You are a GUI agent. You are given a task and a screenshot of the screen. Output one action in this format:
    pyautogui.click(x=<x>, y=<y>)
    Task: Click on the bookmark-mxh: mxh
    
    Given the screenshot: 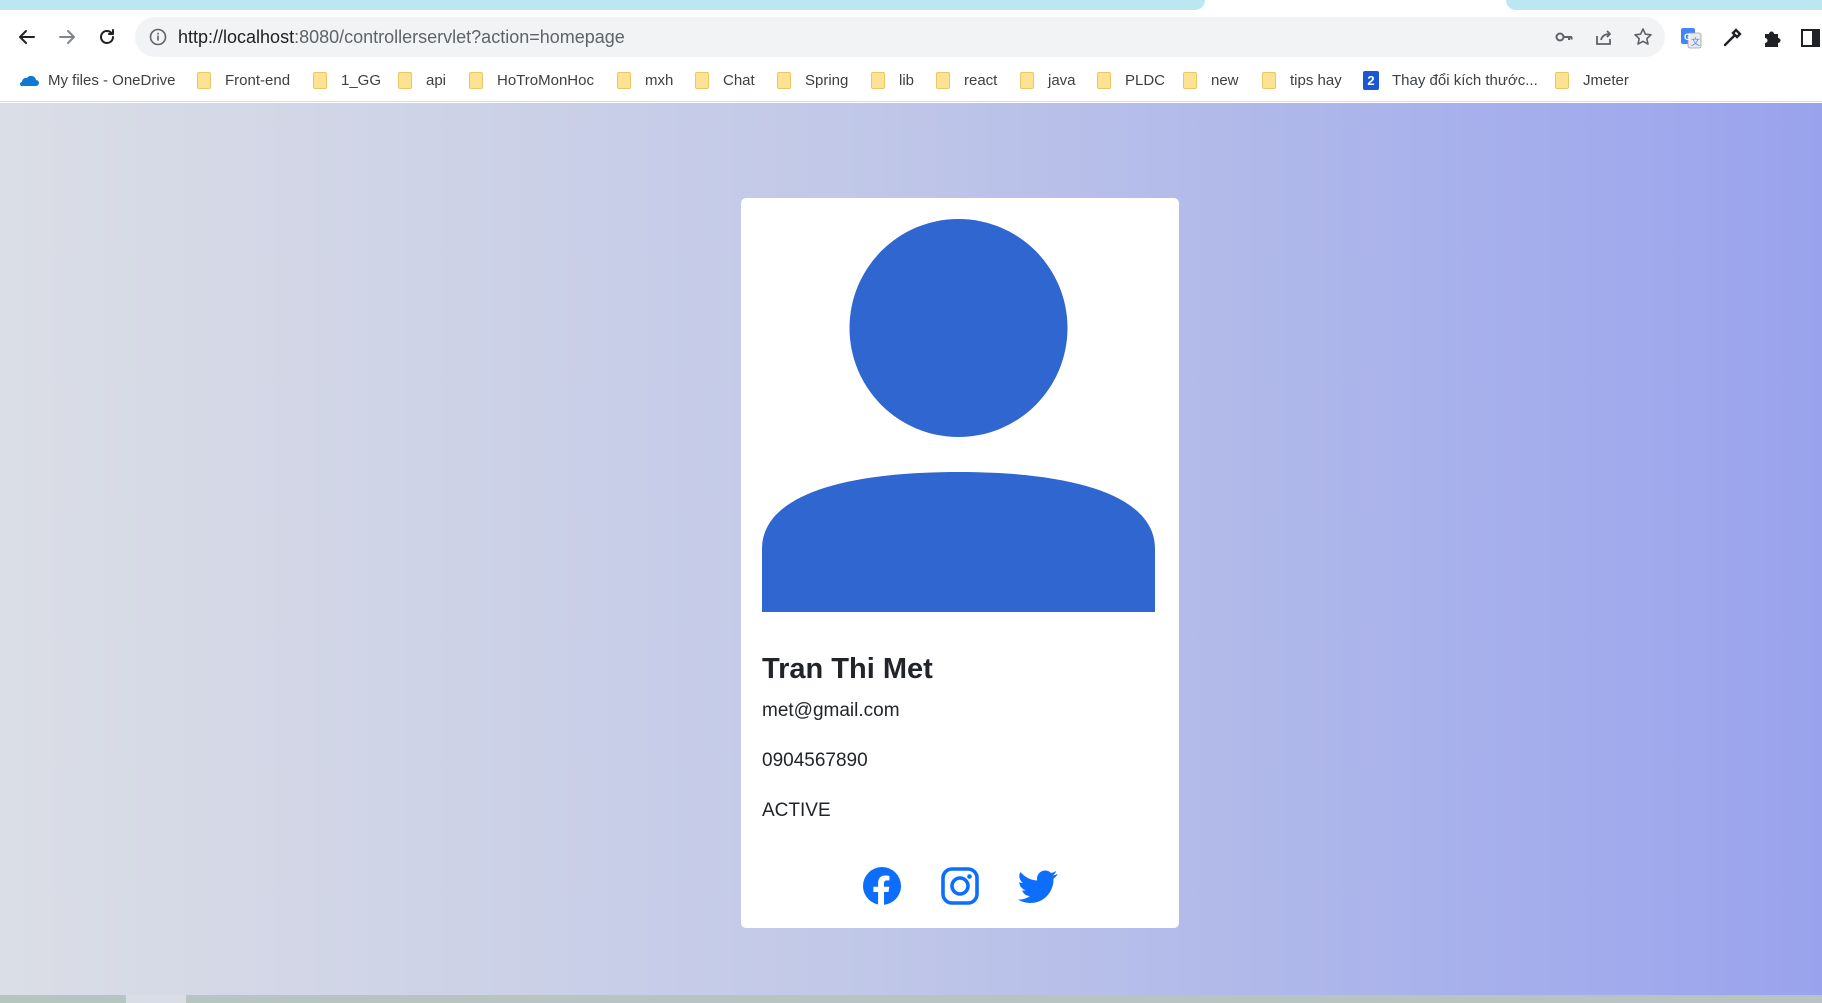 What is the action you would take?
    pyautogui.click(x=645, y=80)
    